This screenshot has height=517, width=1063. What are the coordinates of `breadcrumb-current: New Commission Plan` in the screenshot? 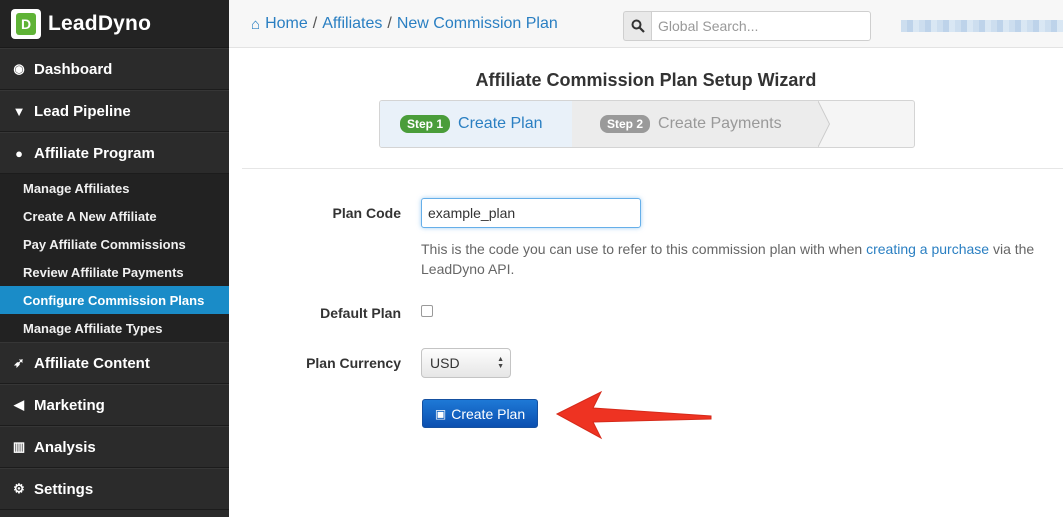 It's located at (477, 24).